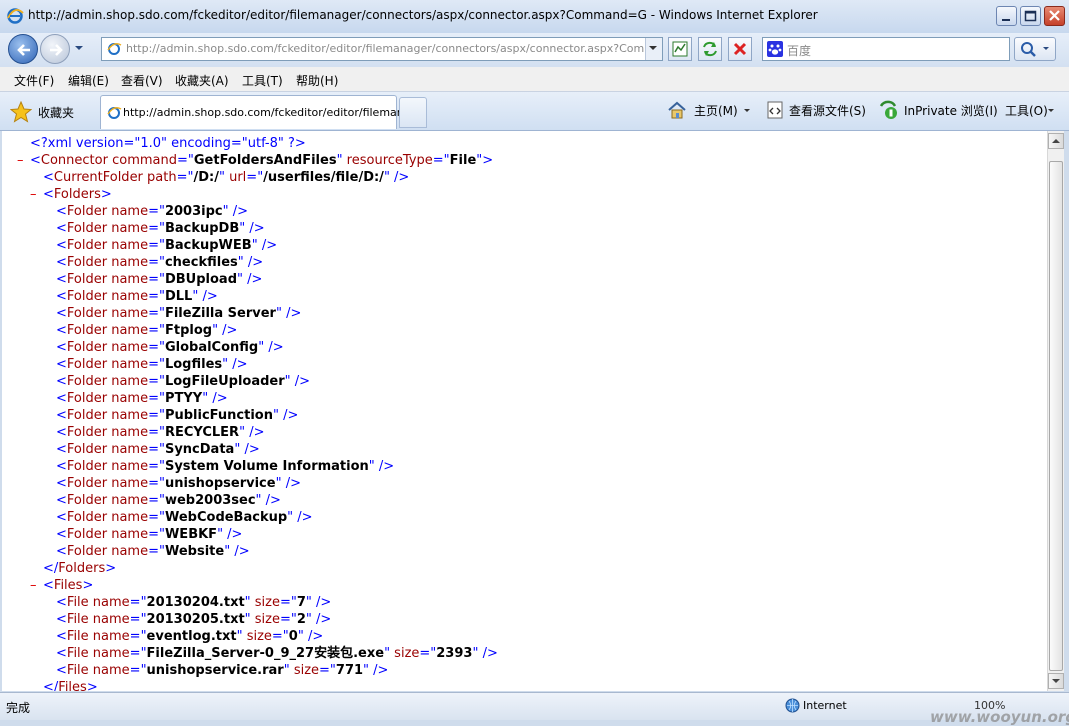 Image resolution: width=1069 pixels, height=726 pixels. What do you see at coordinates (262, 80) in the screenshot?
I see `menu-tools: 工具(T)` at bounding box center [262, 80].